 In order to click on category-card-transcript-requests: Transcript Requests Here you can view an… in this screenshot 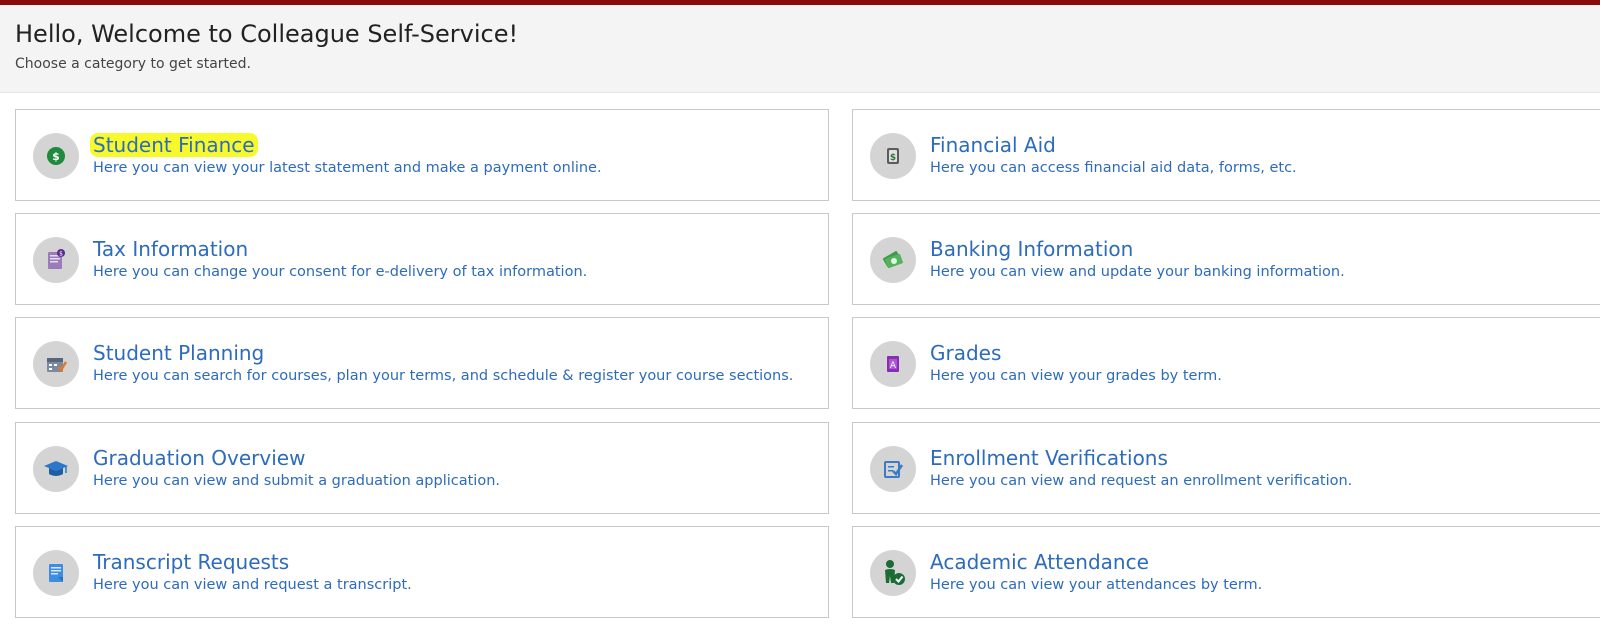, I will do `click(422, 572)`.